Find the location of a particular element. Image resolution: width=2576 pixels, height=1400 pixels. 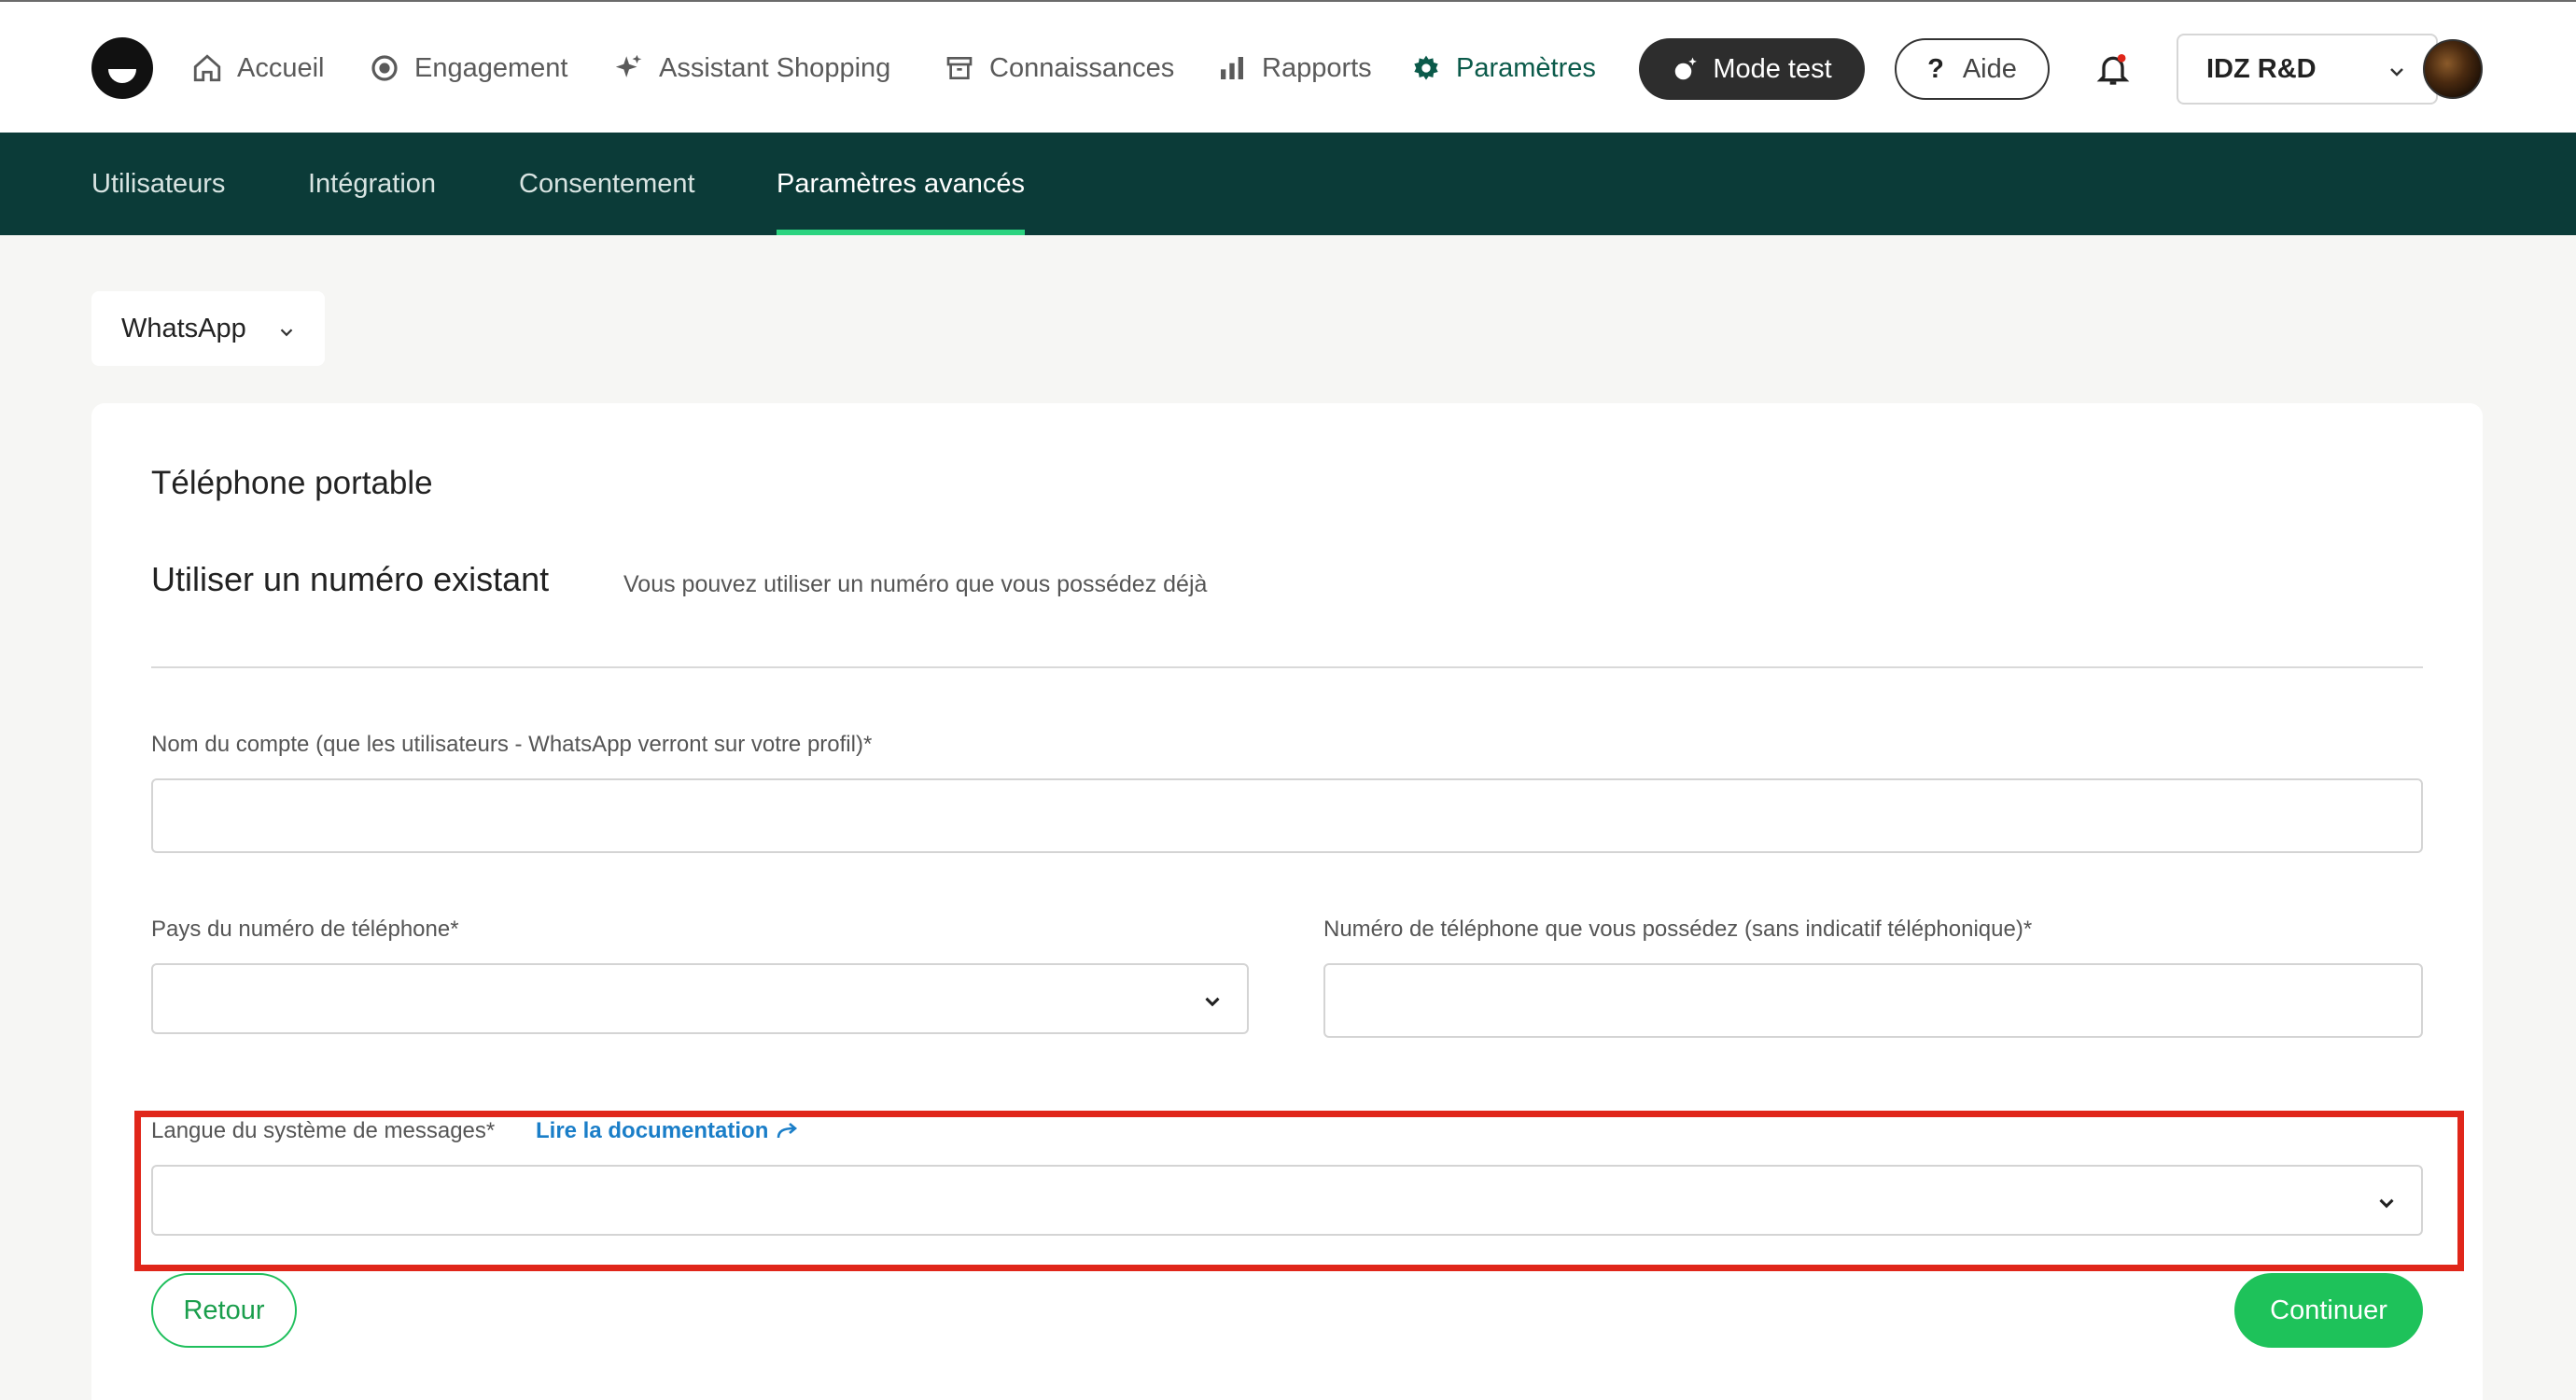

nav-label: Engagement is located at coordinates (491, 67).